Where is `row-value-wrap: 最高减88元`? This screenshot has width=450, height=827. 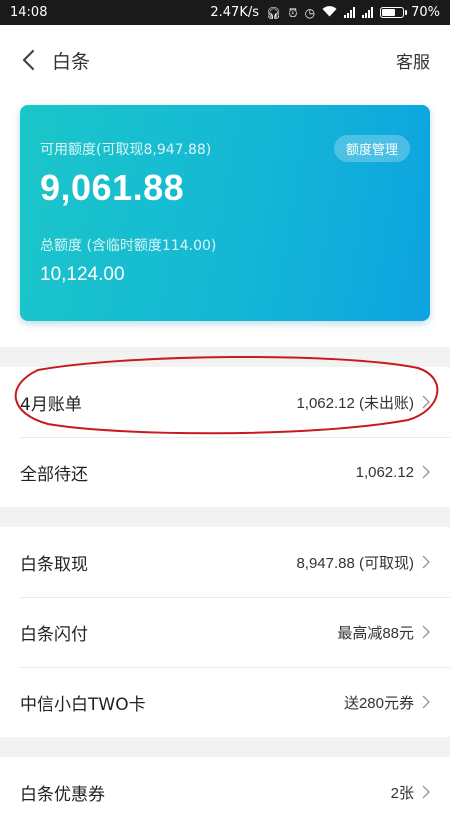 row-value-wrap: 最高减88元 is located at coordinates (383, 632).